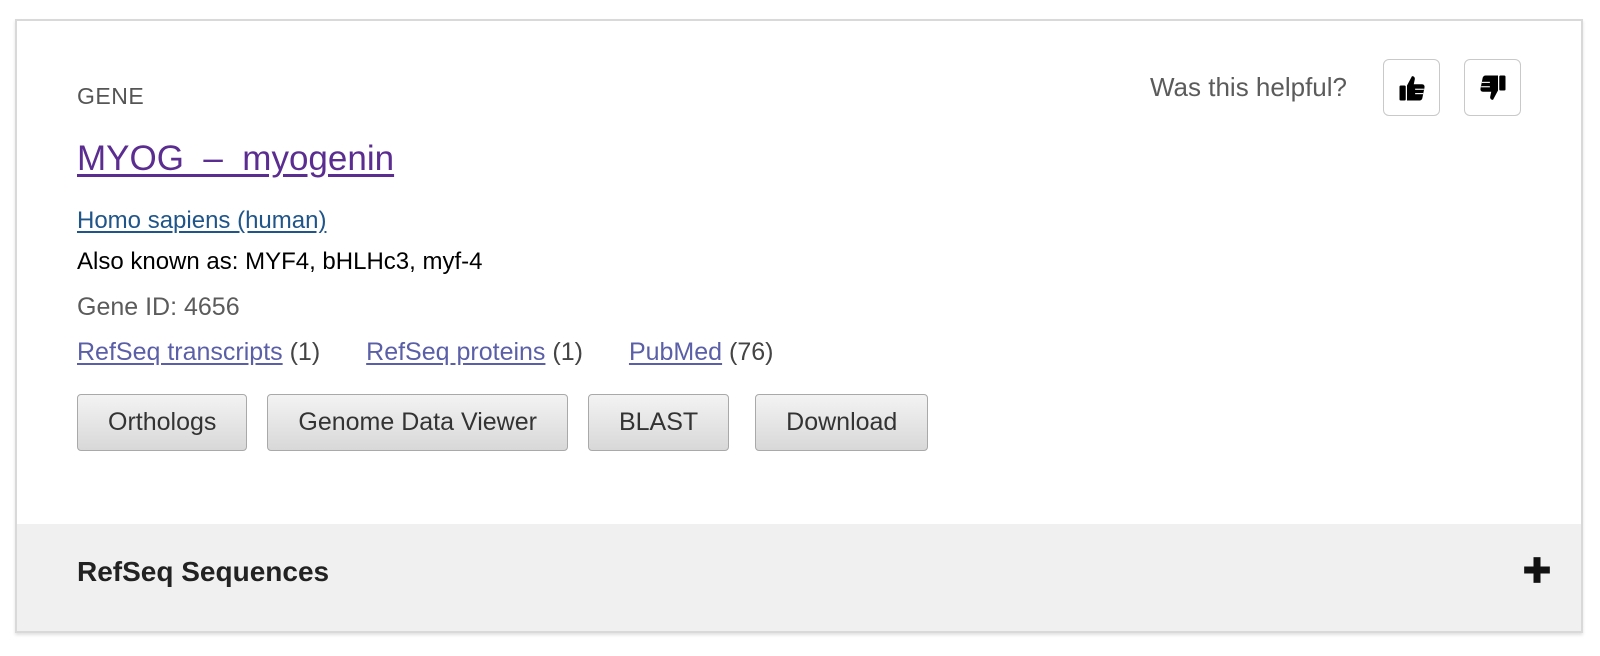  I want to click on pubmed-link: PubMed, so click(675, 352).